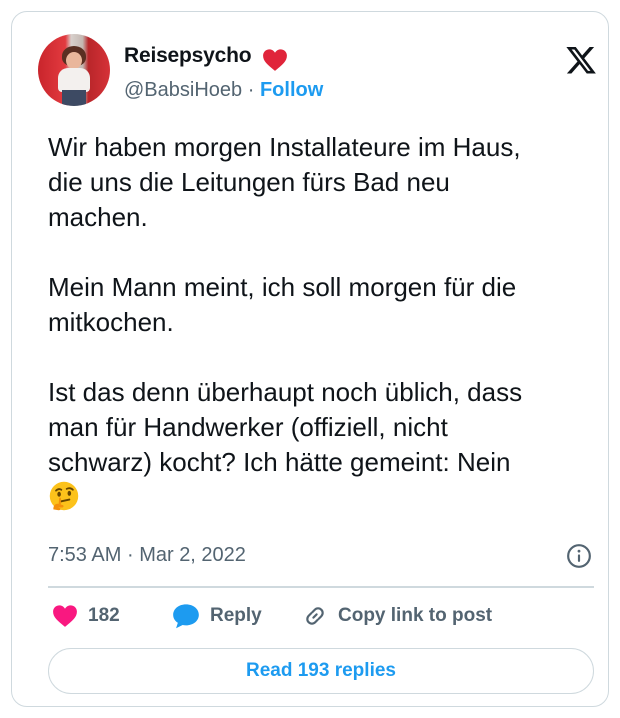 The width and height of the screenshot is (620, 718). What do you see at coordinates (415, 615) in the screenshot?
I see `copy-link-label: Copy link to post` at bounding box center [415, 615].